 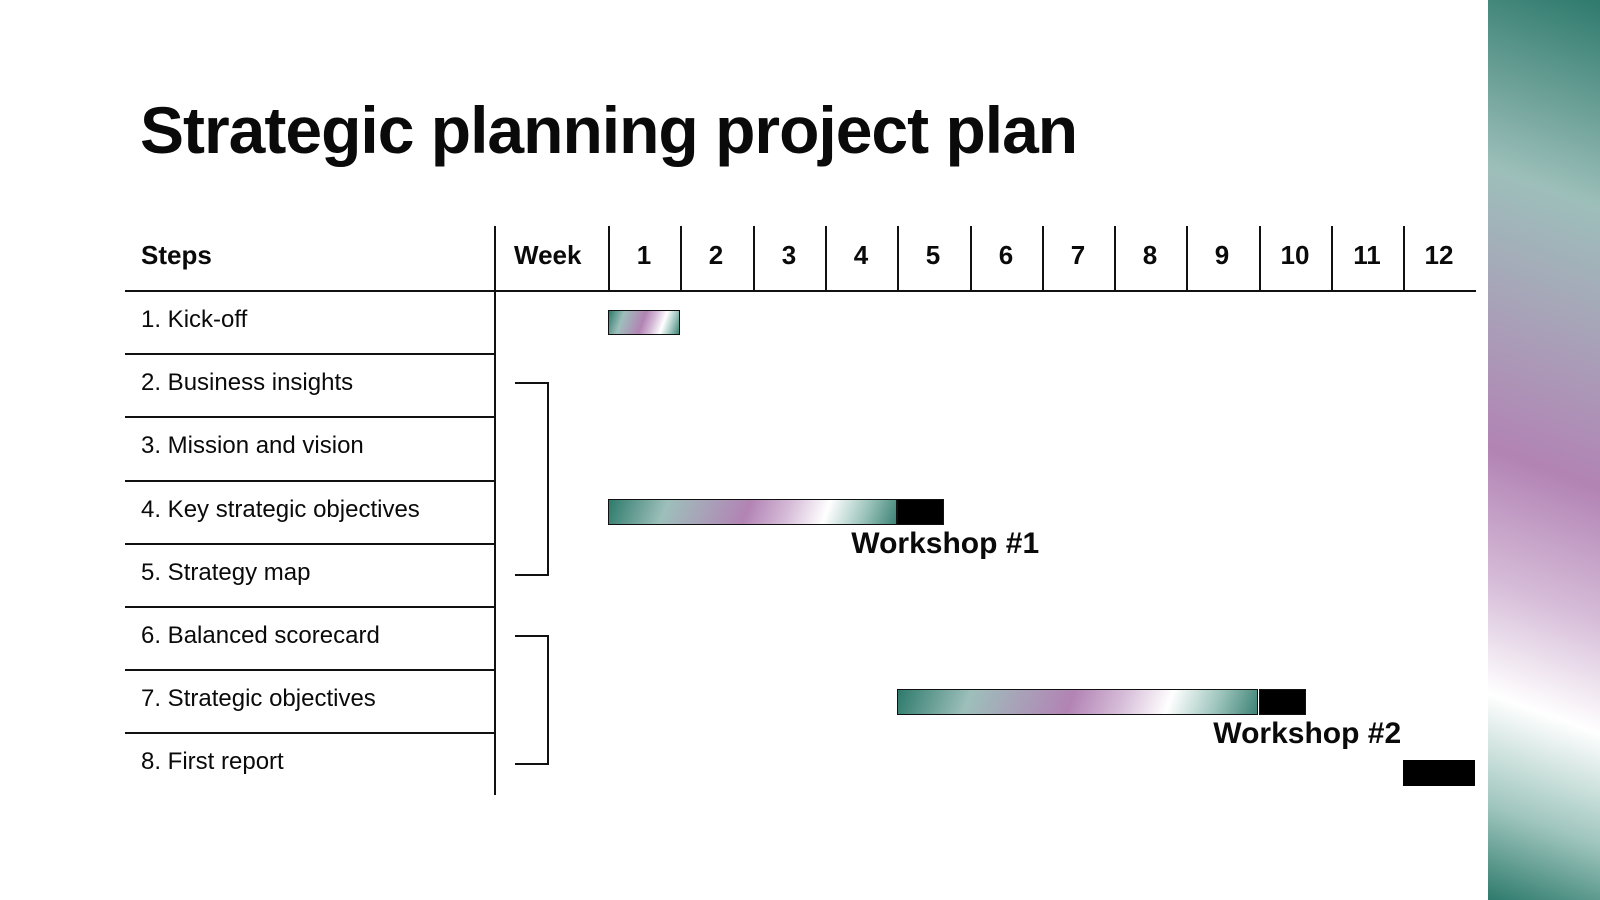 I want to click on step-label: 4. Key strategic objectives, so click(x=280, y=509).